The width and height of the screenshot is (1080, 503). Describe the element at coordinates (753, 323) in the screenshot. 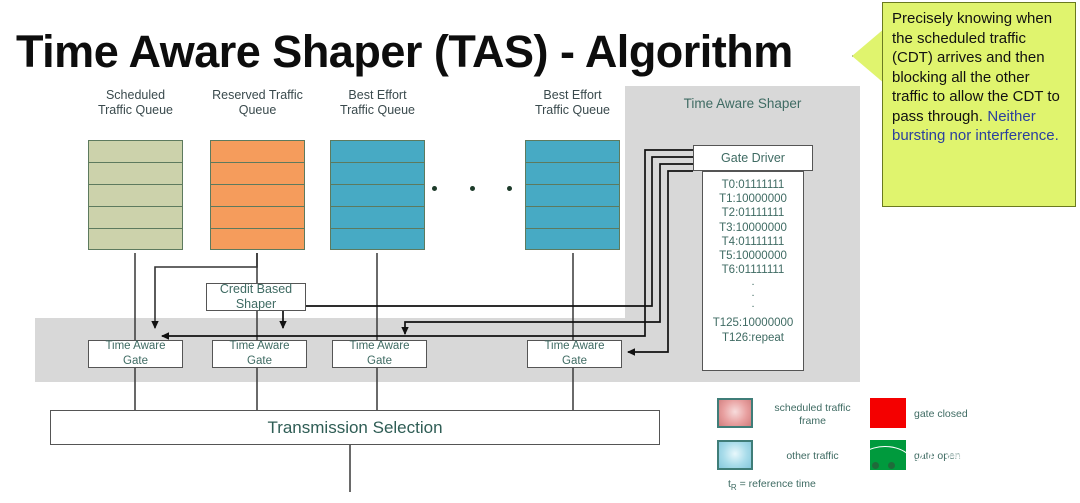

I see `gate-driver-entry: T125:10000000` at that location.